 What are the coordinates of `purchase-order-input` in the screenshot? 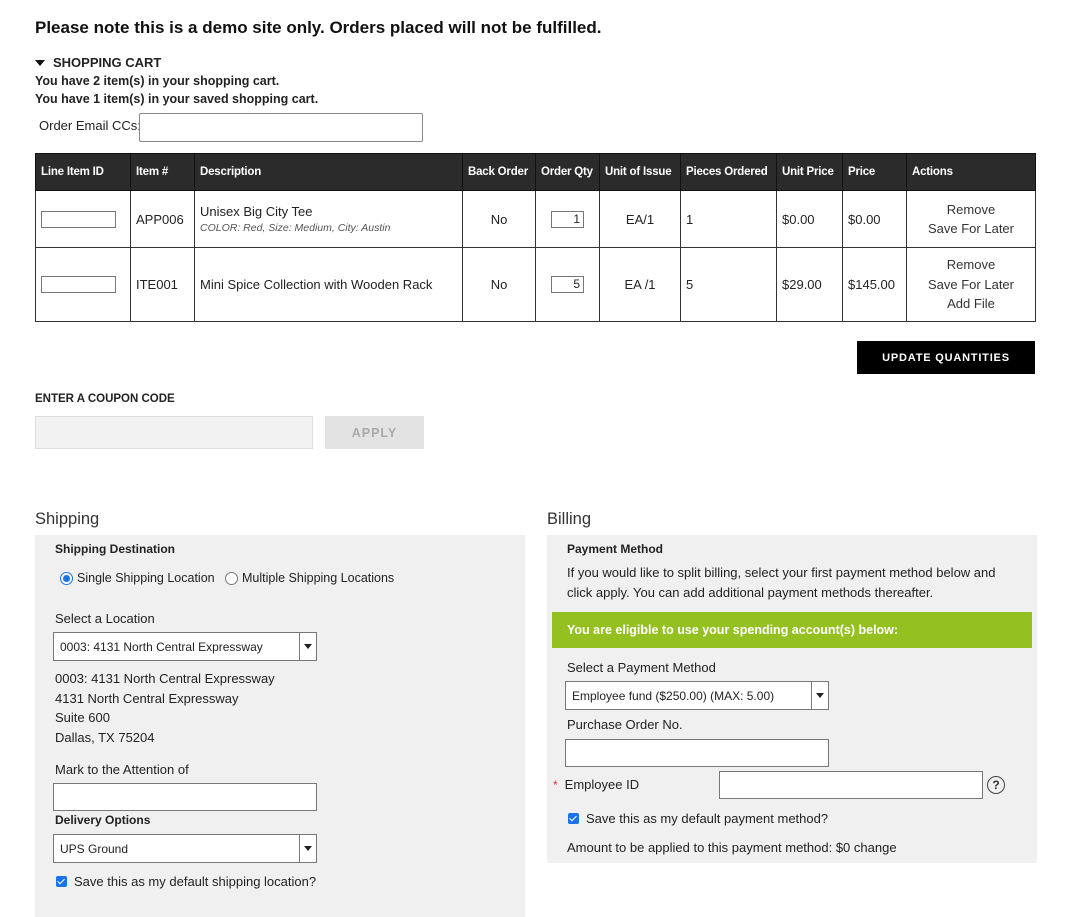 It's located at (697, 753).